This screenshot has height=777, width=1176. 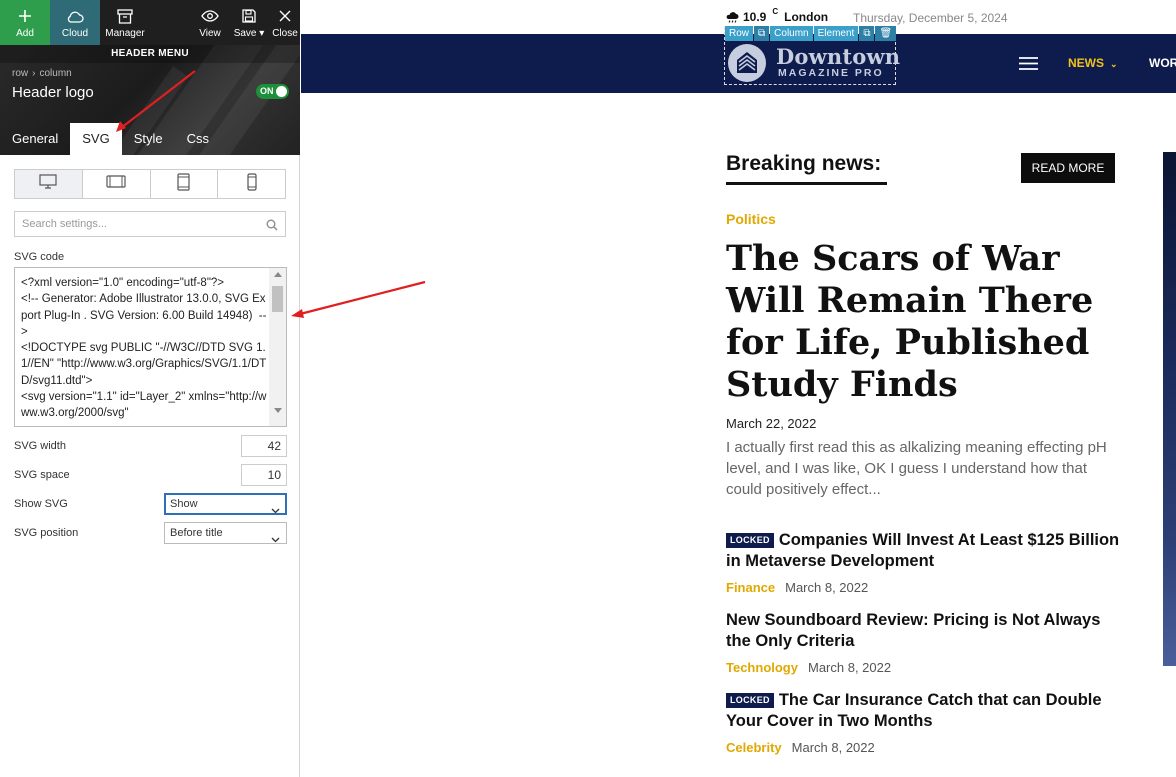 What do you see at coordinates (135, 224) in the screenshot?
I see `search-input` at bounding box center [135, 224].